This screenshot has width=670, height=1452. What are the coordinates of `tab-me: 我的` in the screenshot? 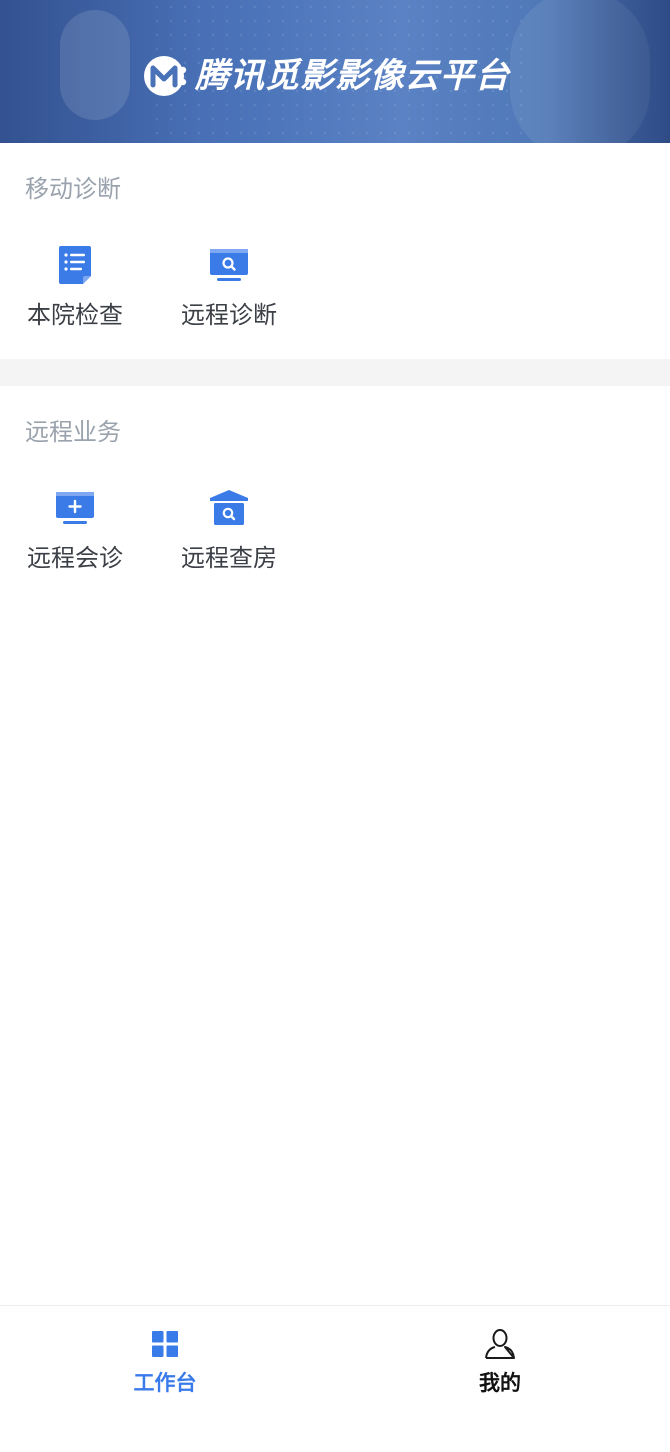 It's located at (500, 1366).